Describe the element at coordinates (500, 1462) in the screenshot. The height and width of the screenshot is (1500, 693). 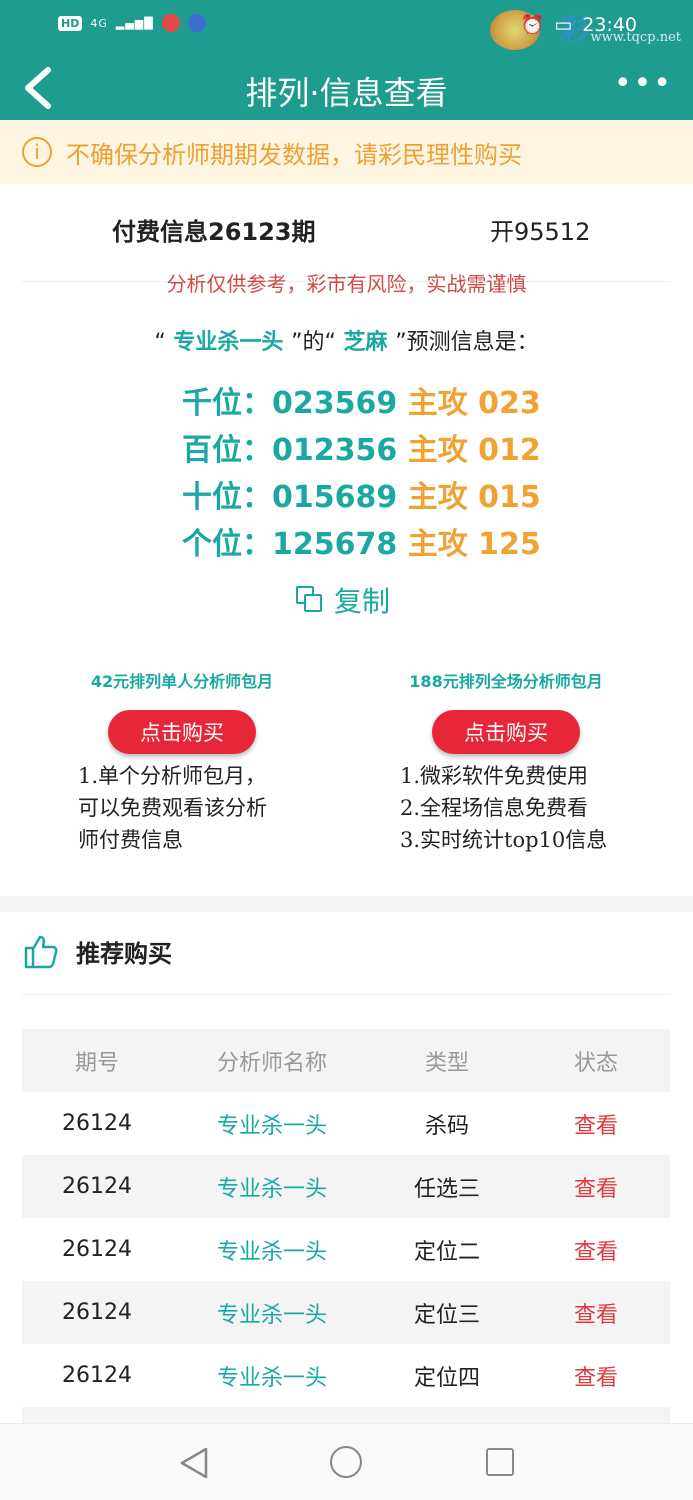
I see `system-recents-icon` at that location.